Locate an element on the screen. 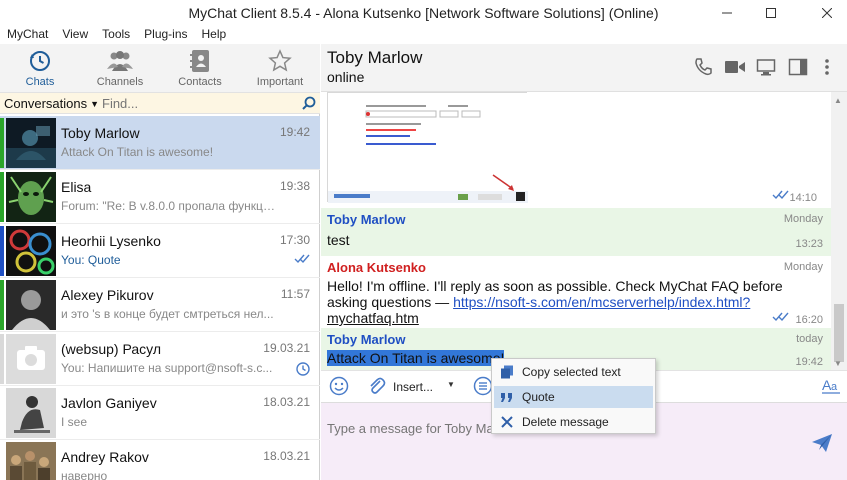  message-time: 14:10 is located at coordinates (803, 198).